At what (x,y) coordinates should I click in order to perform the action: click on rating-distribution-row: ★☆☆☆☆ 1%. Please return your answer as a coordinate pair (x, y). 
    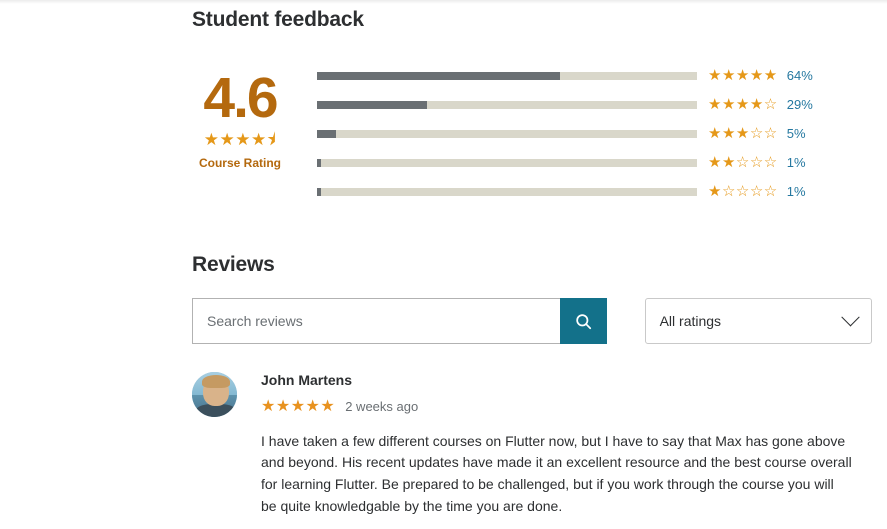
    Looking at the image, I should click on (594, 191).